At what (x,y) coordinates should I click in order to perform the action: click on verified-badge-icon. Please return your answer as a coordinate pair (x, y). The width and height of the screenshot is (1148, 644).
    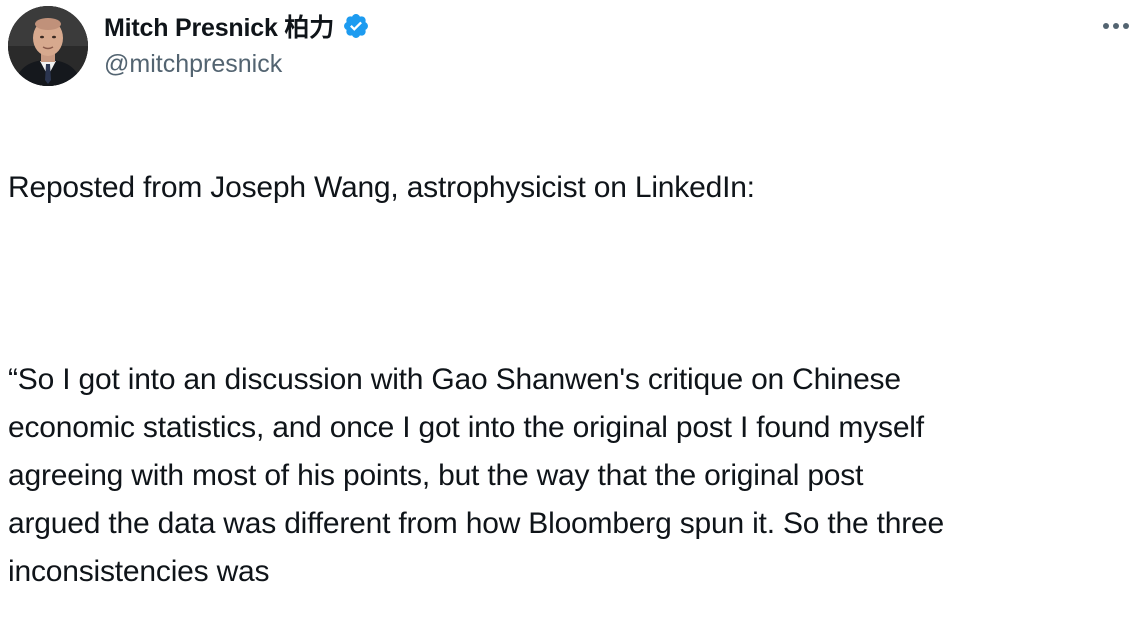
    Looking at the image, I should click on (356, 26).